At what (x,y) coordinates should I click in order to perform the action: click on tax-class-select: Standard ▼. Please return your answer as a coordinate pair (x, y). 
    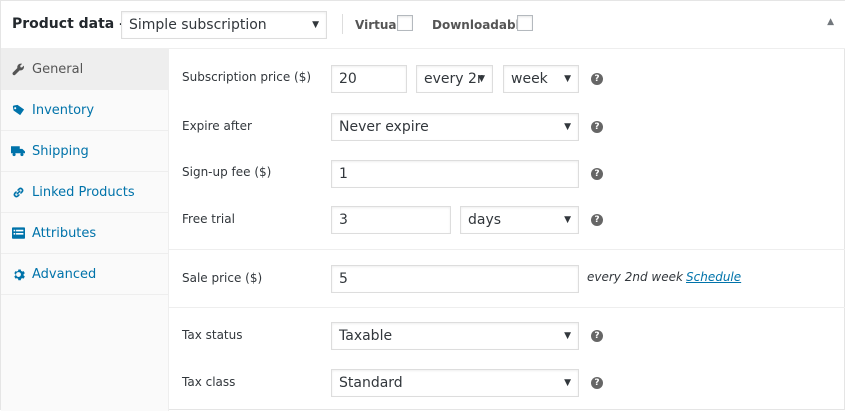
    Looking at the image, I should click on (455, 383).